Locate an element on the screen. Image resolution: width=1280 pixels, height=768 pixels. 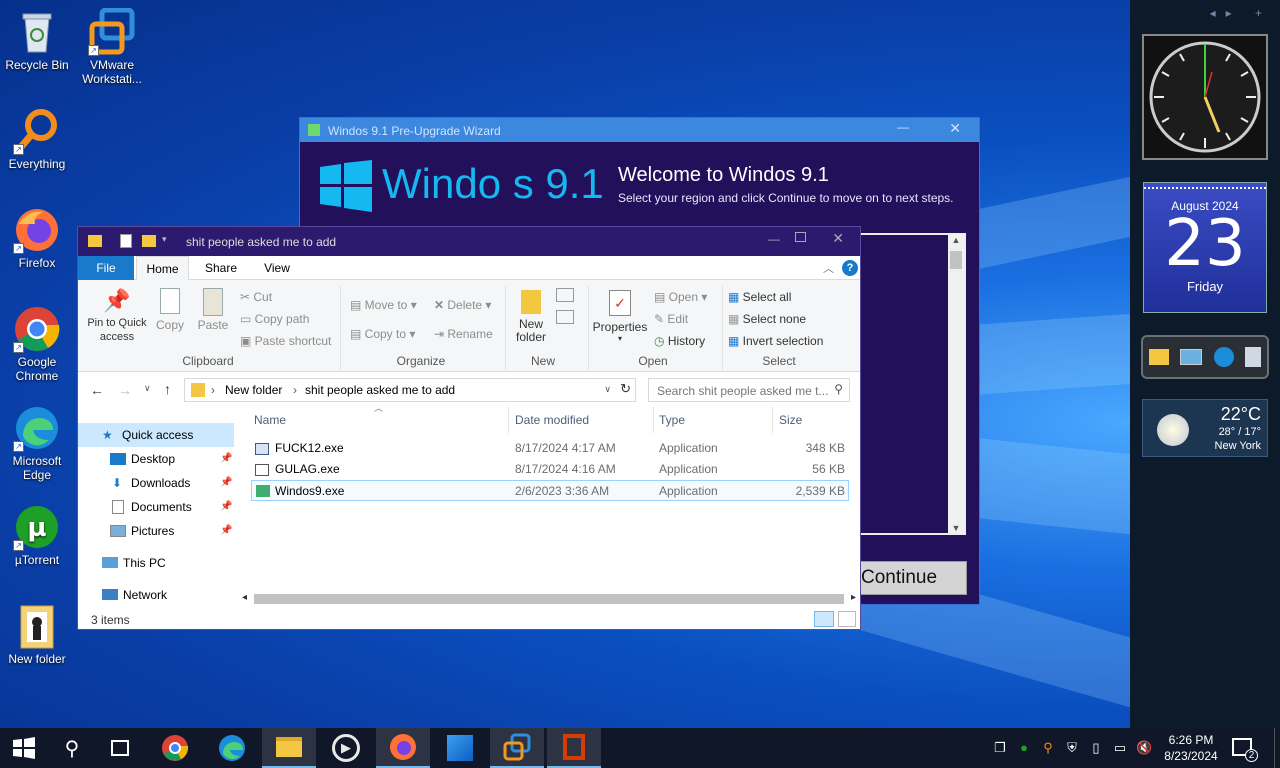
column-header-size: Size is located at coordinates (790, 420).